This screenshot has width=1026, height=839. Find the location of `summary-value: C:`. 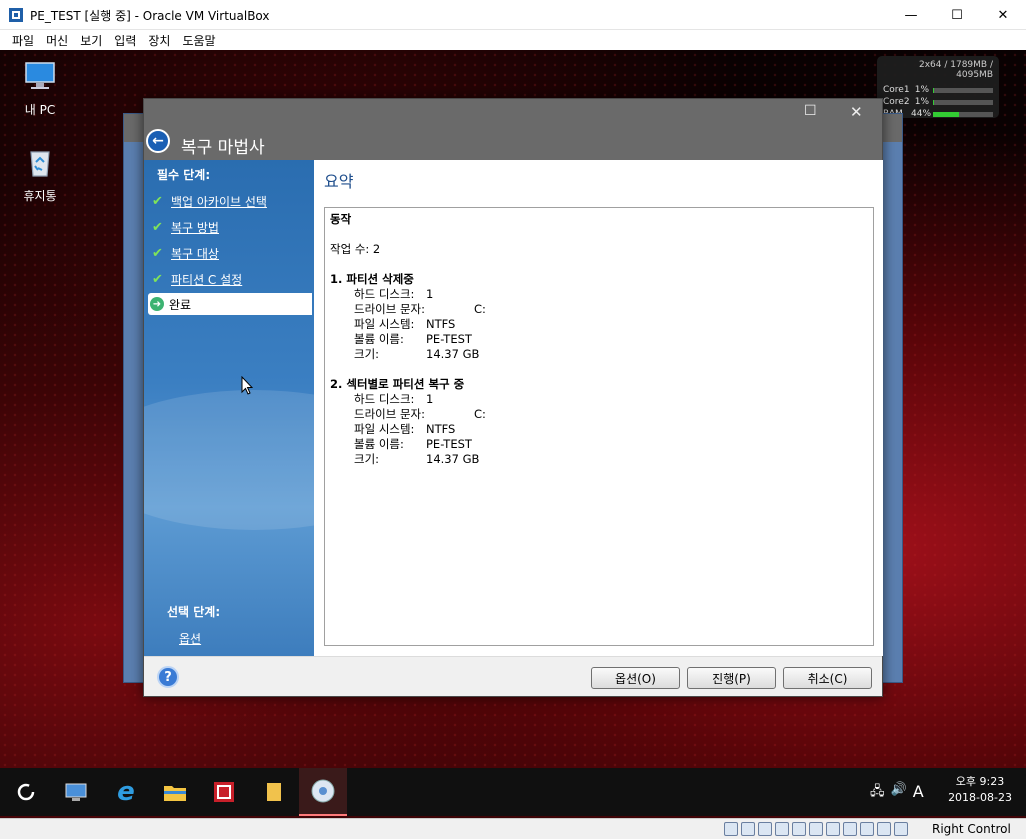

summary-value: C: is located at coordinates (480, 414).